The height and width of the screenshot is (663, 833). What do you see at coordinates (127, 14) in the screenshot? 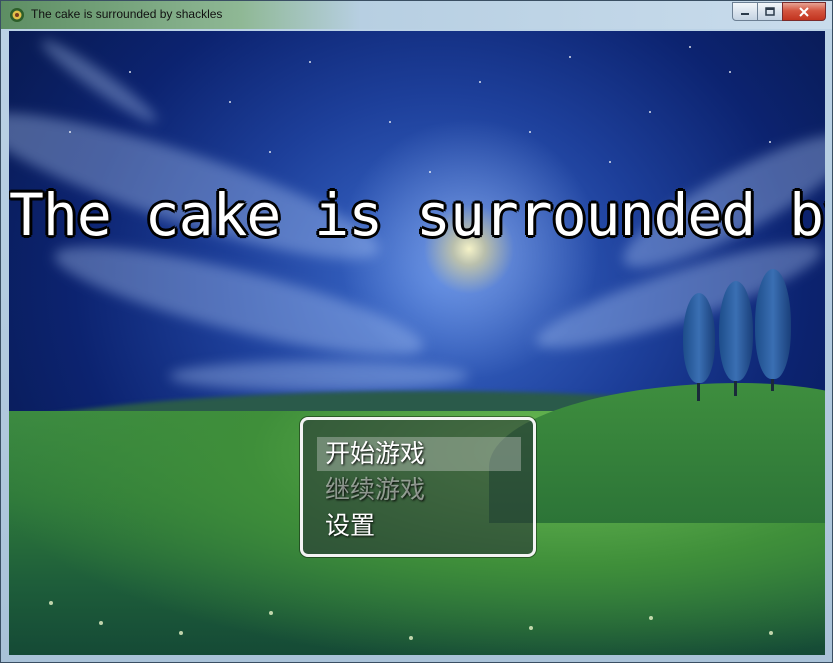
I see `window-title: The cake is surrounded by shackles` at bounding box center [127, 14].